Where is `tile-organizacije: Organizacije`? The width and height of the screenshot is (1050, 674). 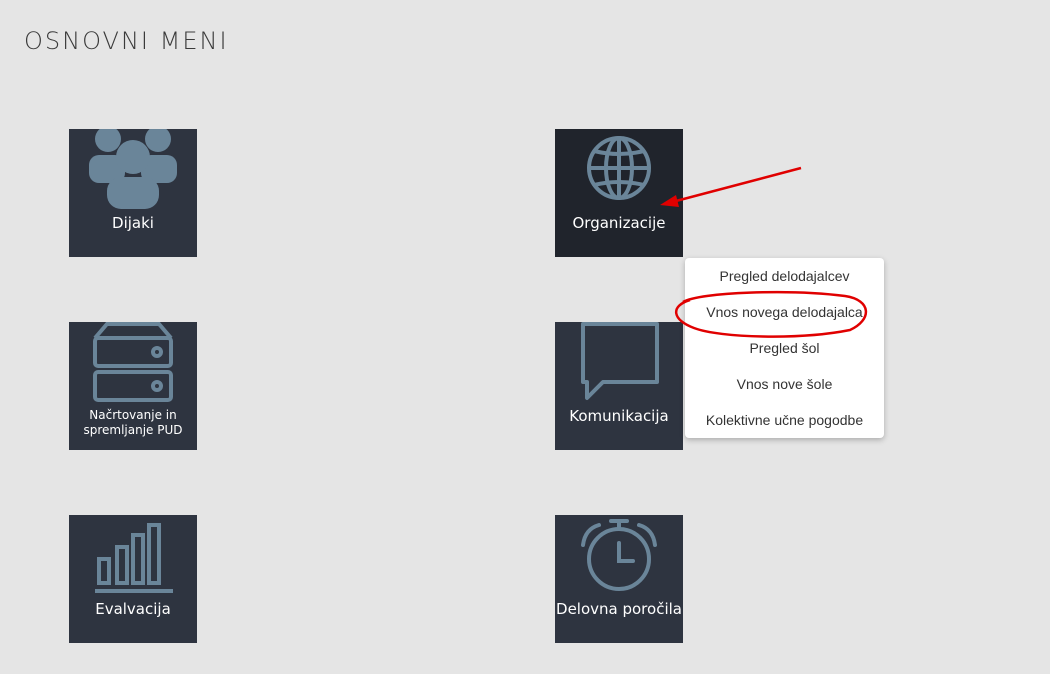 tile-organizacije: Organizacije is located at coordinates (619, 193).